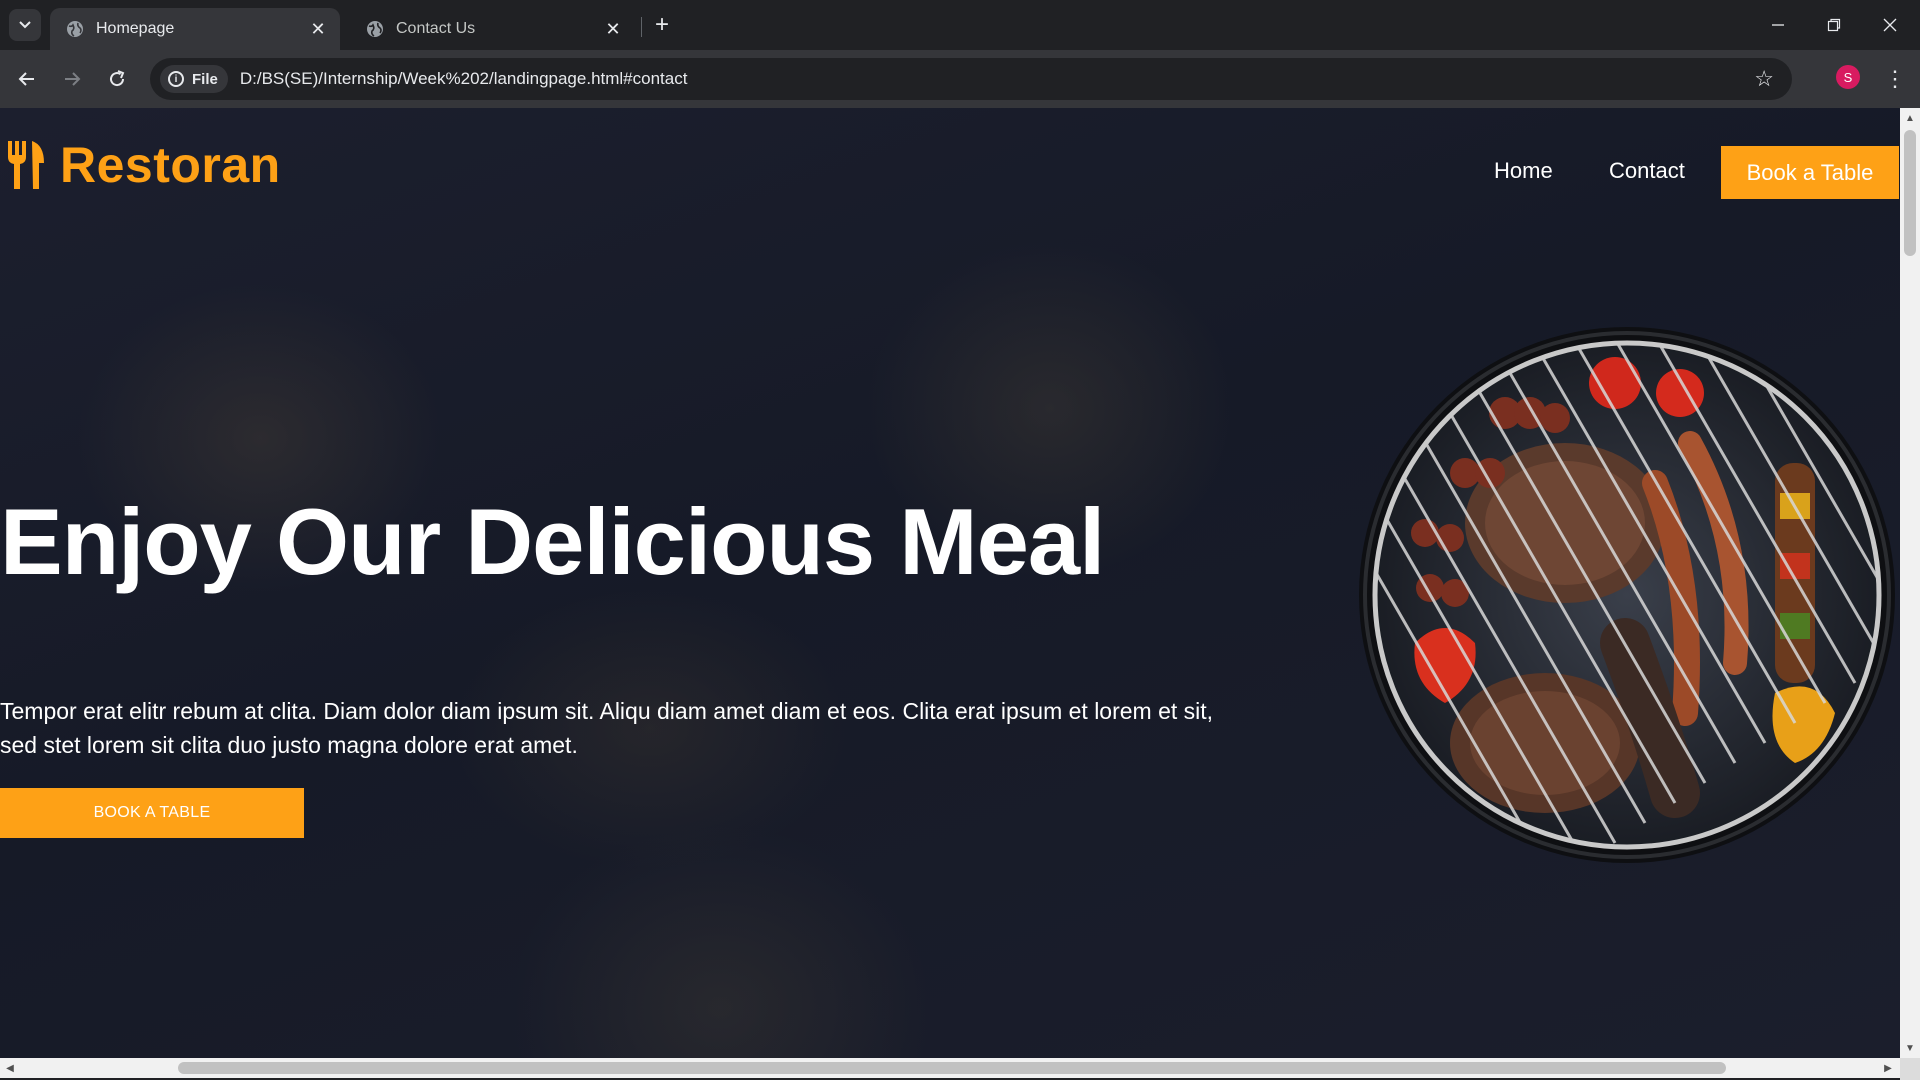  Describe the element at coordinates (152, 813) in the screenshot. I see `book-table-button: BOOK A TABLE` at that location.